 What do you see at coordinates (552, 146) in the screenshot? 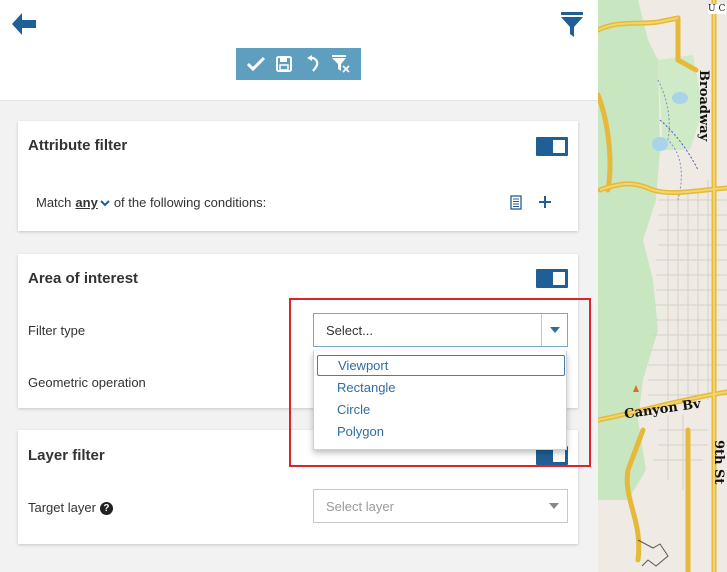
I see `attribute-filter-toggle` at bounding box center [552, 146].